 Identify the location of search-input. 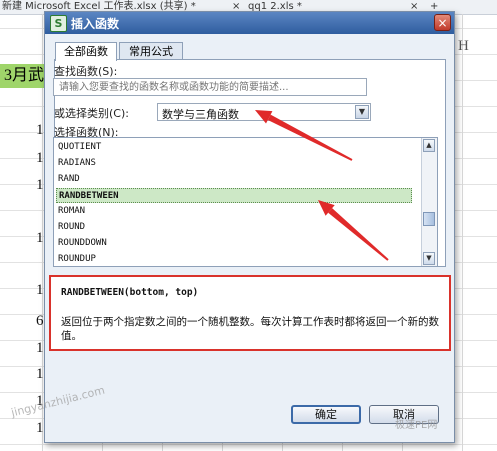
(210, 87).